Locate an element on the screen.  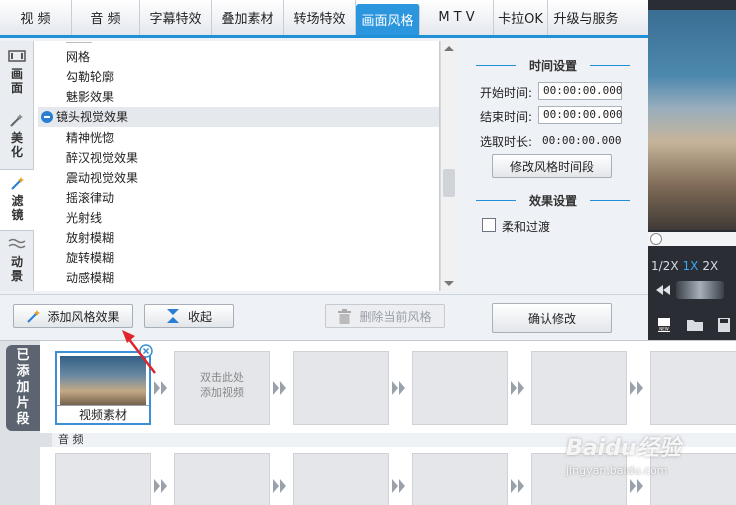
end-time-field: 00:00:00.000 is located at coordinates (580, 115).